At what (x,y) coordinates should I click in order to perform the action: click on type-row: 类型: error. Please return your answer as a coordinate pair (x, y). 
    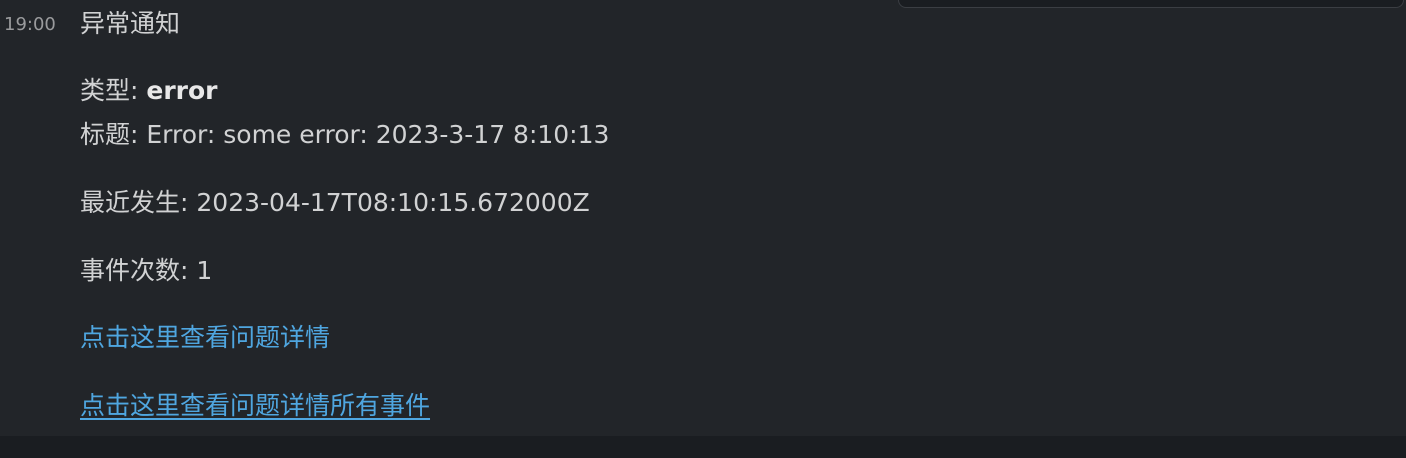
    Looking at the image, I should click on (149, 91).